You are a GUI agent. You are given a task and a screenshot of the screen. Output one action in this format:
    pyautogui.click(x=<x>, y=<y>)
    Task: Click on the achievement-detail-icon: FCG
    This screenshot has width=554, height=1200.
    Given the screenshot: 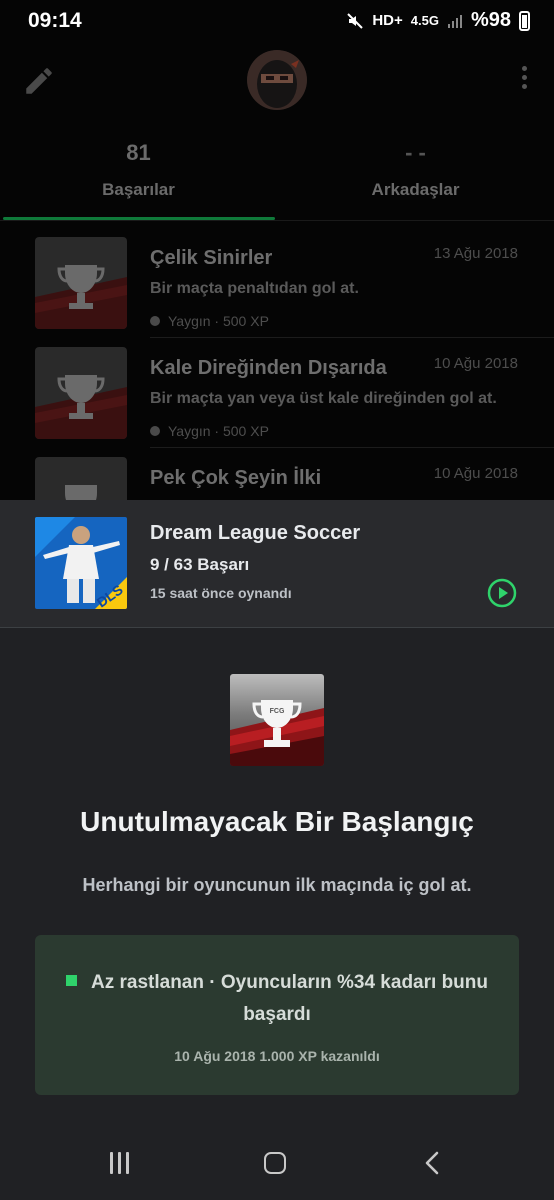 What is the action you would take?
    pyautogui.click(x=277, y=720)
    